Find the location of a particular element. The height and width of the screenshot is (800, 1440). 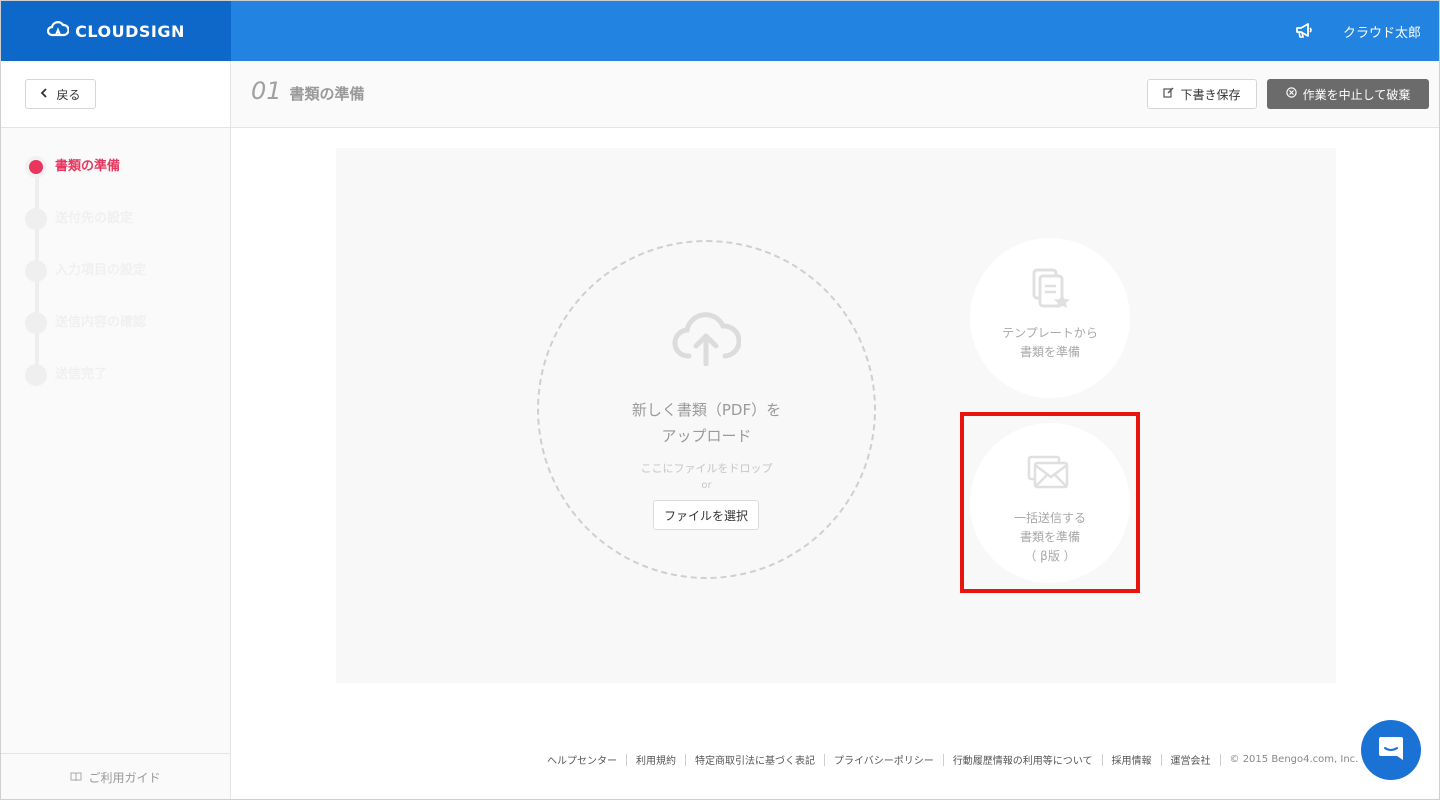

footer-link-commercial-law: 特定商取引法に基づく表記 is located at coordinates (755, 759).